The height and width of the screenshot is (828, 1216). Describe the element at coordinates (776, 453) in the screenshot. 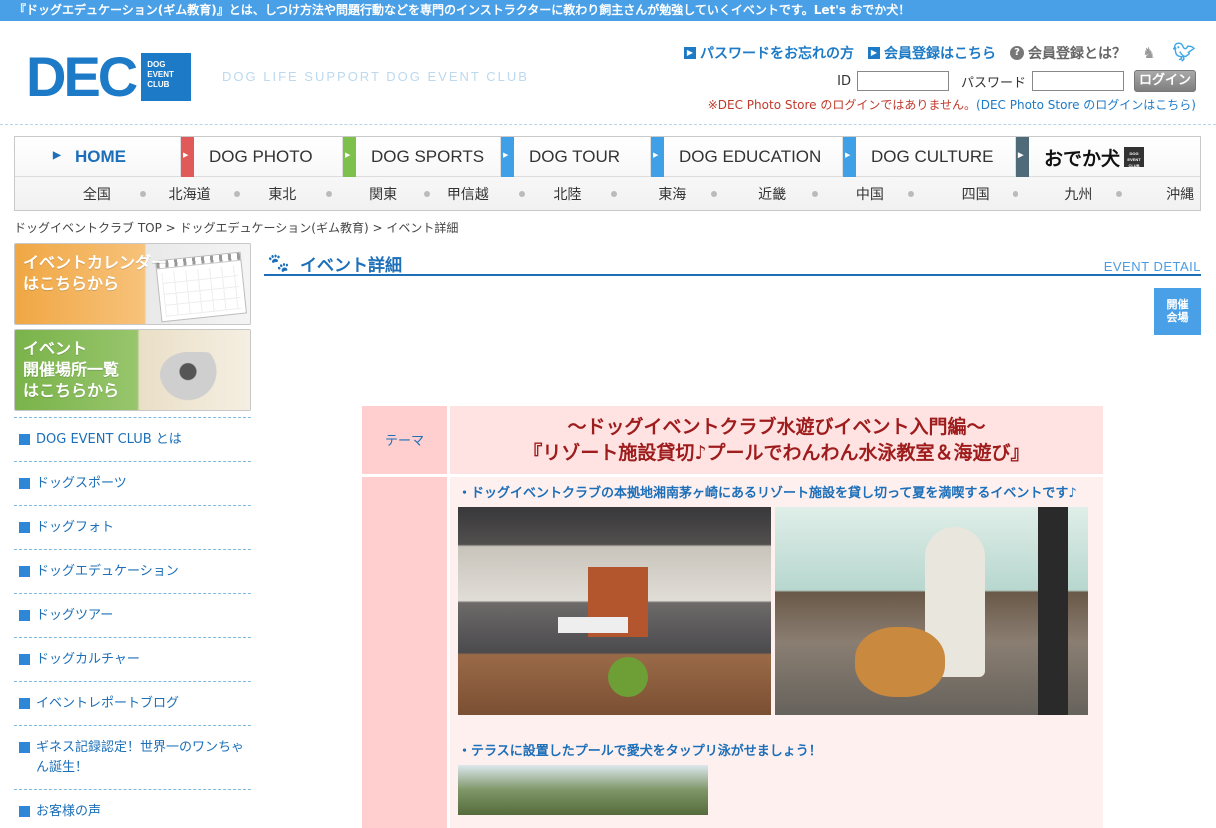

I see `event-title-line2: 『リゾート施設貸切♪プールでわんわん水泳教室＆海遊び』` at that location.